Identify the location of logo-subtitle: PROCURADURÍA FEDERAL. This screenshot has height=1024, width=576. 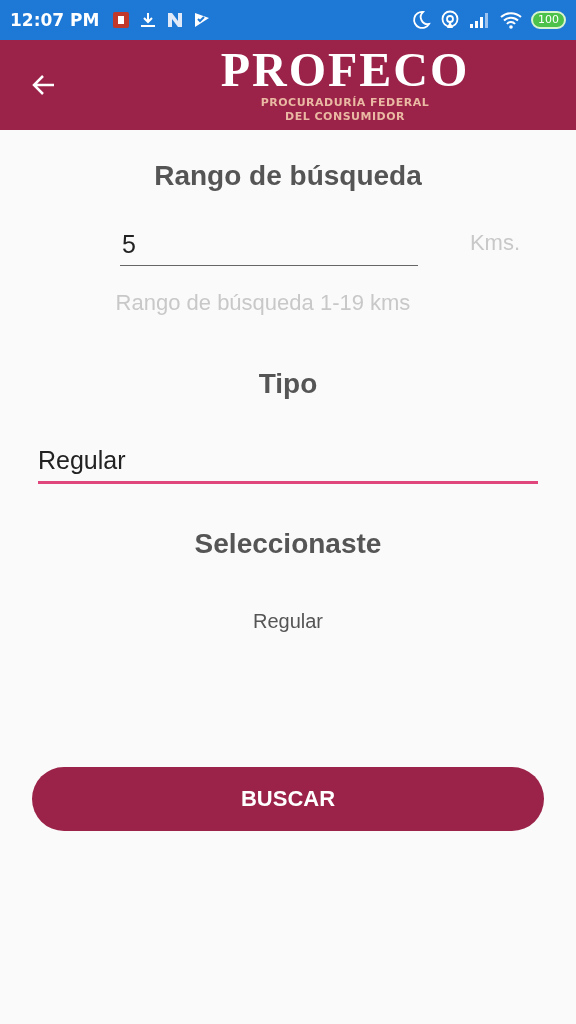
(345, 103).